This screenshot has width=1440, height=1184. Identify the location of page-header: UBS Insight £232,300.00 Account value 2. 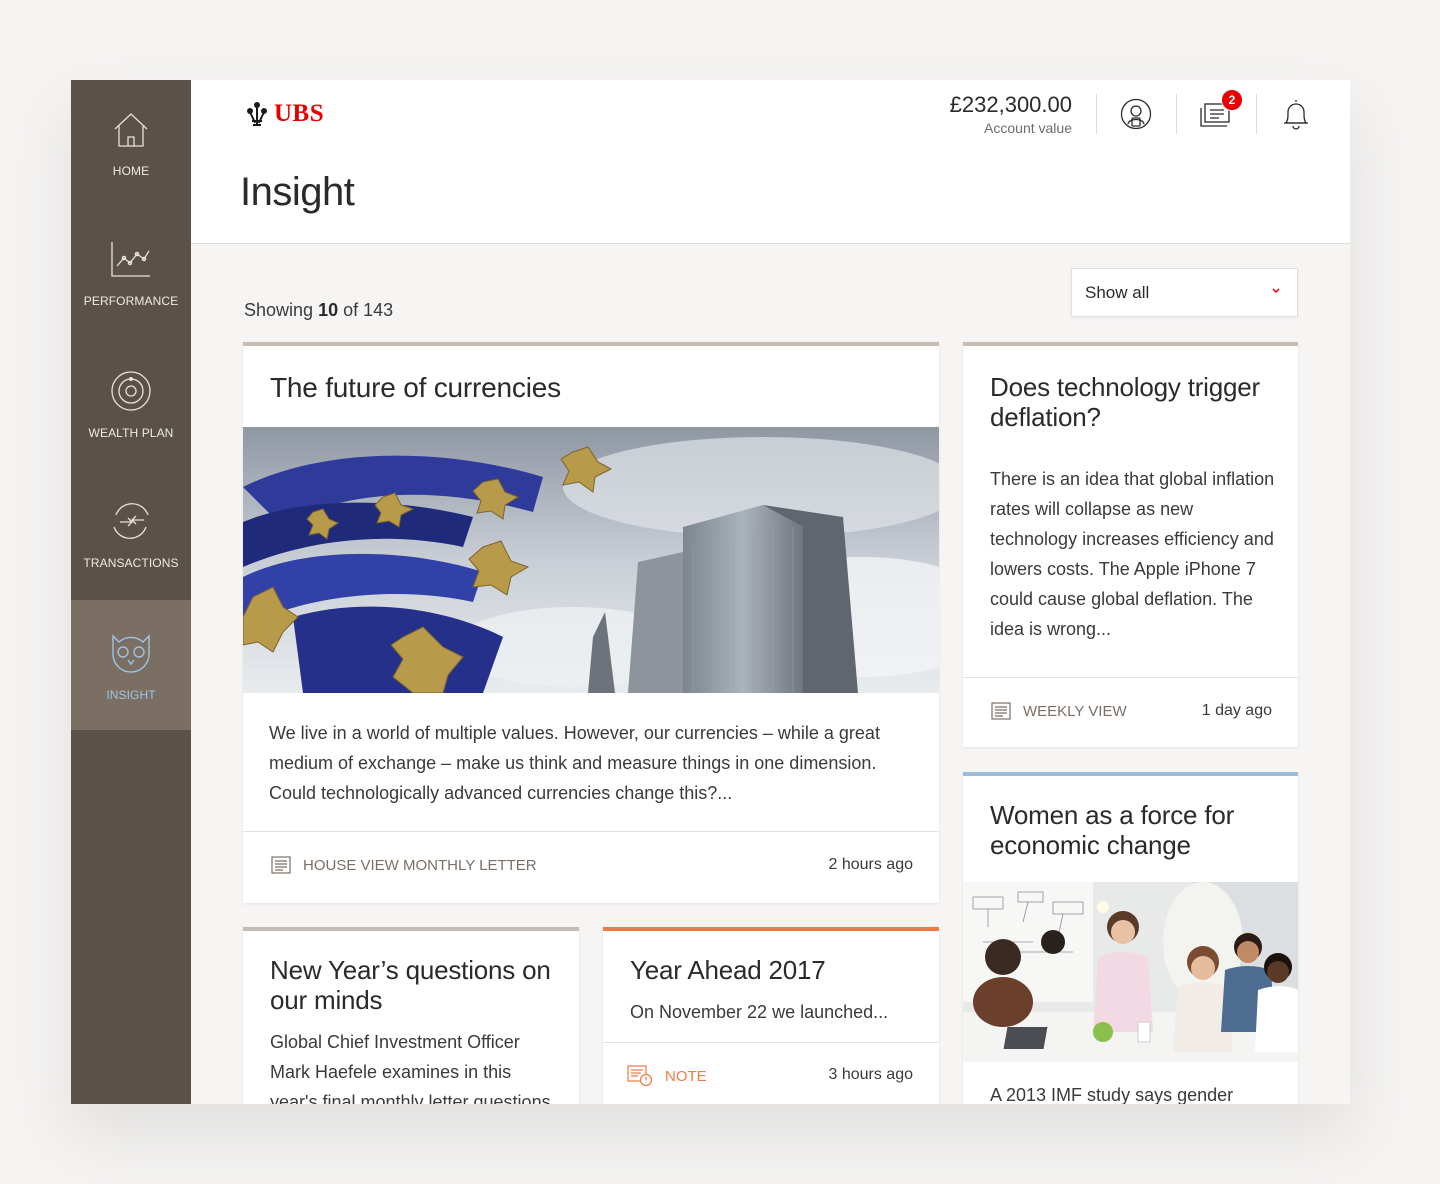
(770, 162).